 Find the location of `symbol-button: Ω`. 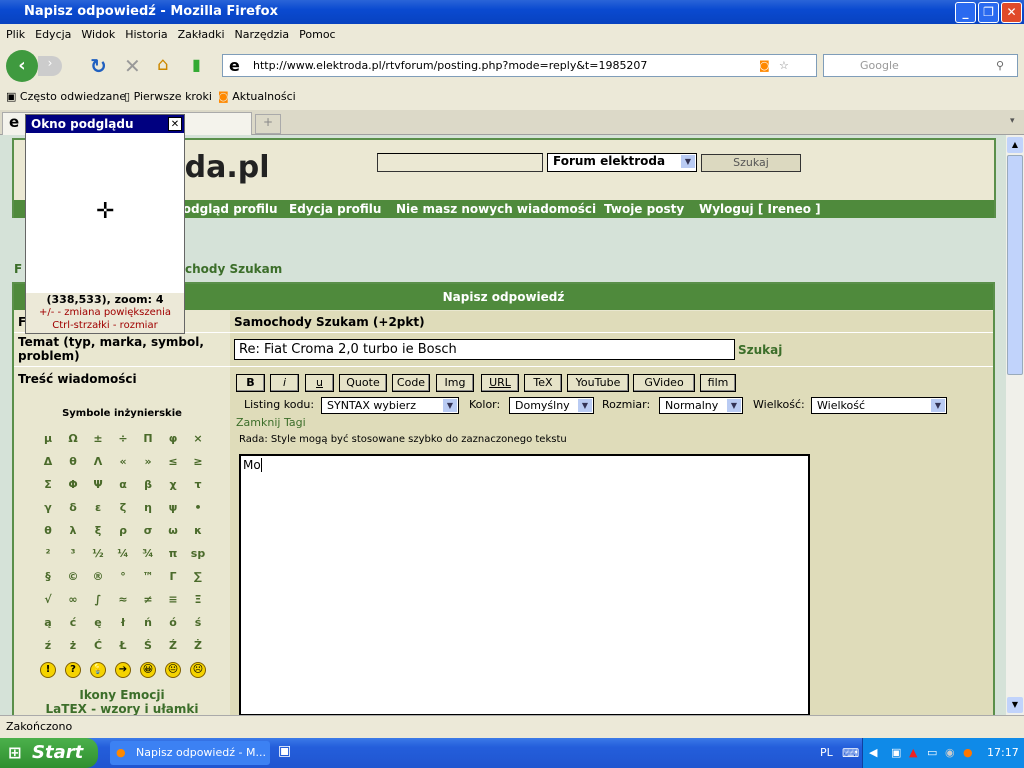

symbol-button: Ω is located at coordinates (73, 438).